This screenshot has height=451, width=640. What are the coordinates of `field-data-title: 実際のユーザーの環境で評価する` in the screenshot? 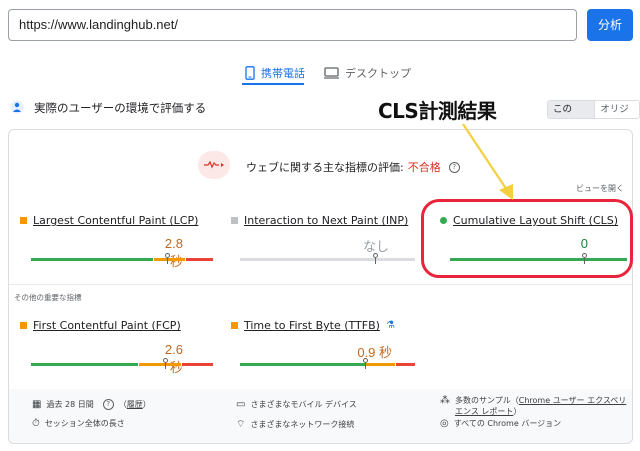 It's located at (120, 107).